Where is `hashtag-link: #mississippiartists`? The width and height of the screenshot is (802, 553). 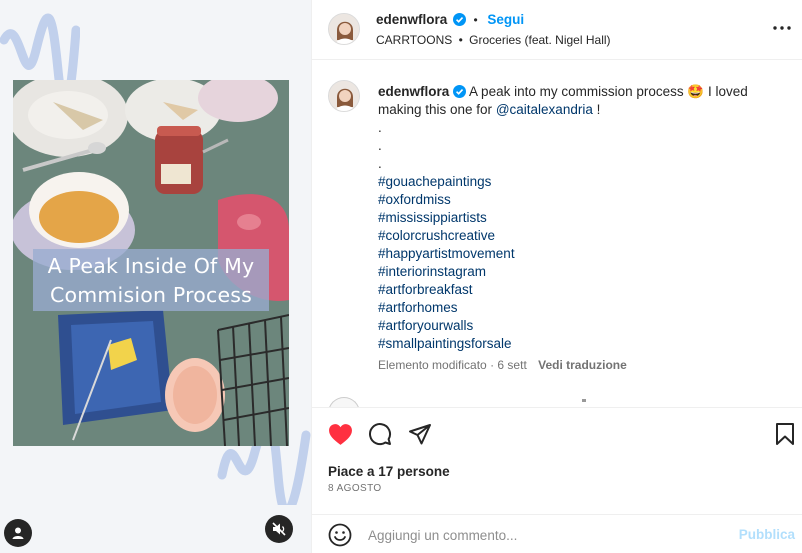
hashtag-link: #mississippiartists is located at coordinates (578, 218).